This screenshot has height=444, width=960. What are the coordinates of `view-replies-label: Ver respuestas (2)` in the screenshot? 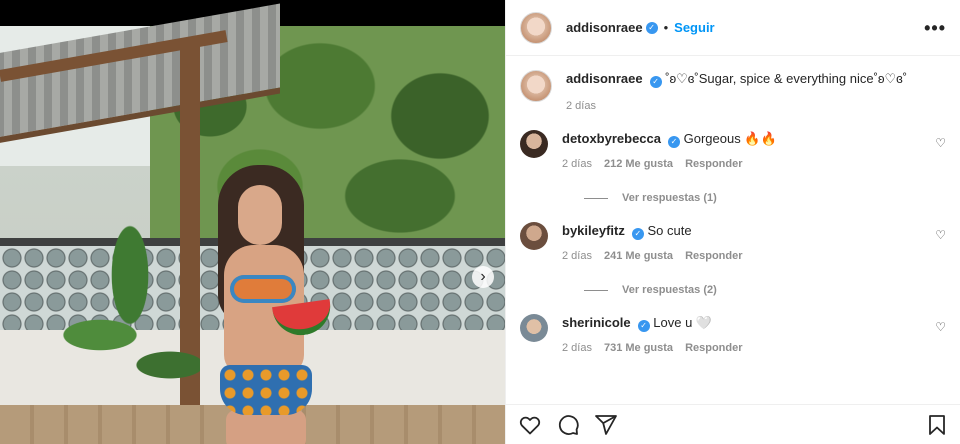 It's located at (669, 290).